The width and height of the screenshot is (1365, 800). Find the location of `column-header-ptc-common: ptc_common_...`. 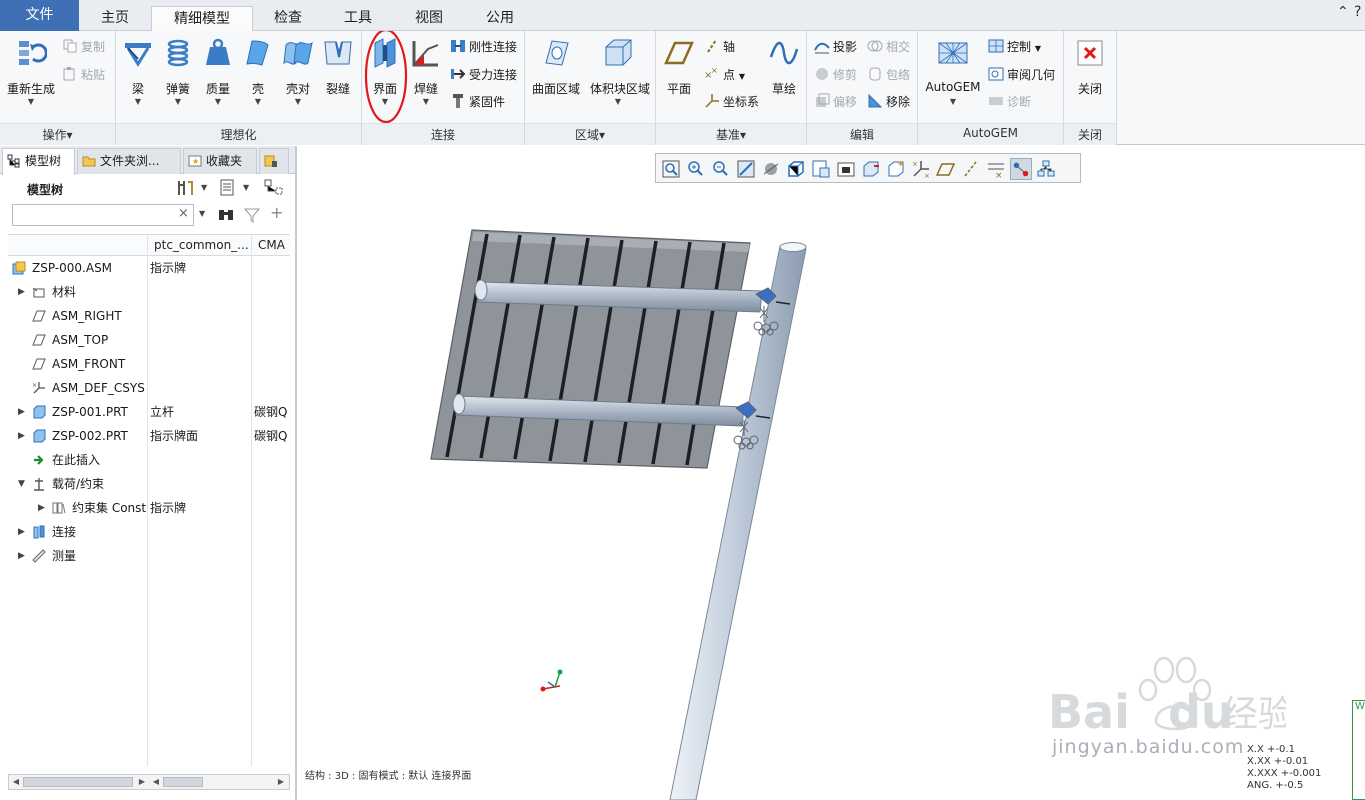

column-header-ptc-common: ptc_common_... is located at coordinates (203, 245).